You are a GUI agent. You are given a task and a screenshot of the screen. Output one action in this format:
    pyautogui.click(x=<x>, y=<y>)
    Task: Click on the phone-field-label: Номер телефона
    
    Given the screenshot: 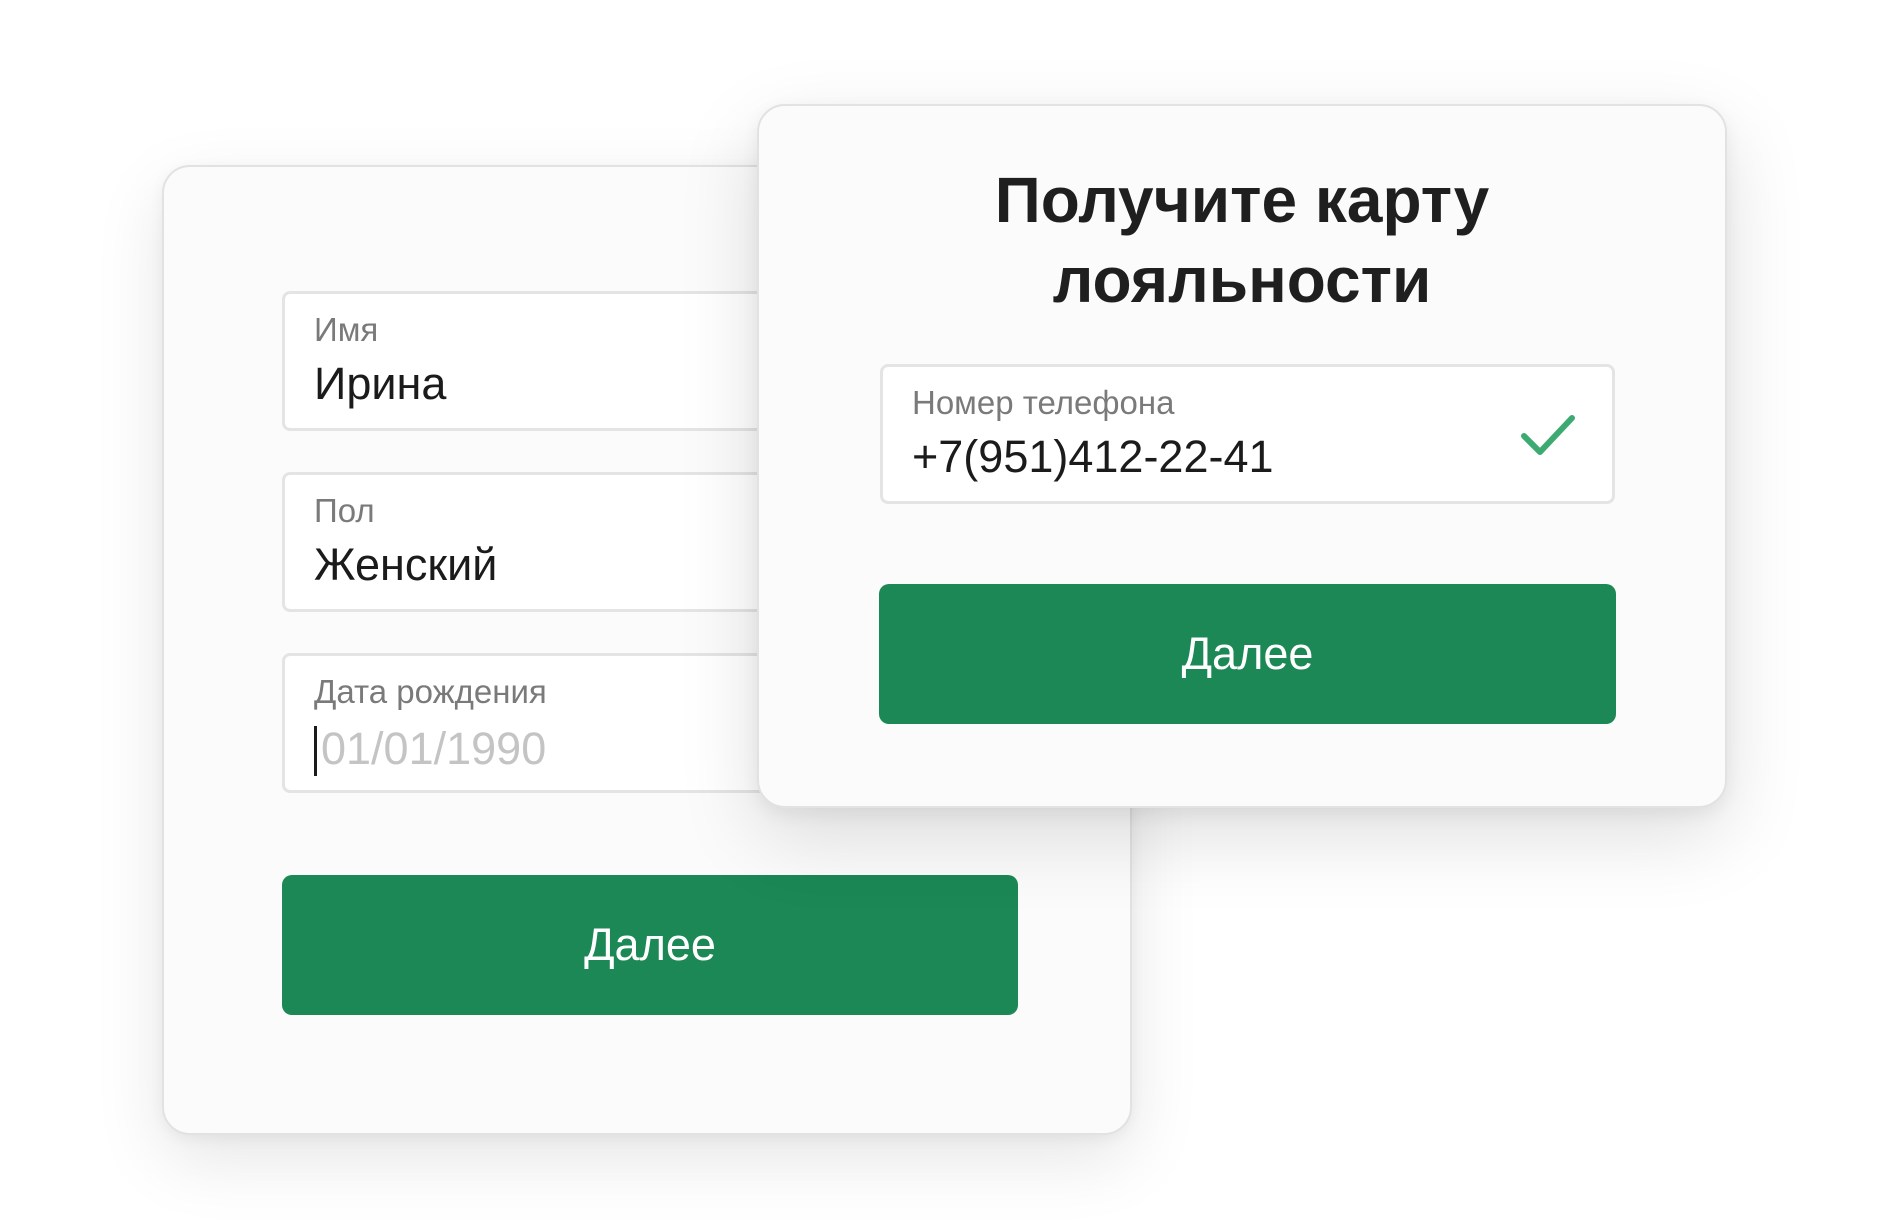 What is the action you would take?
    pyautogui.click(x=1043, y=402)
    